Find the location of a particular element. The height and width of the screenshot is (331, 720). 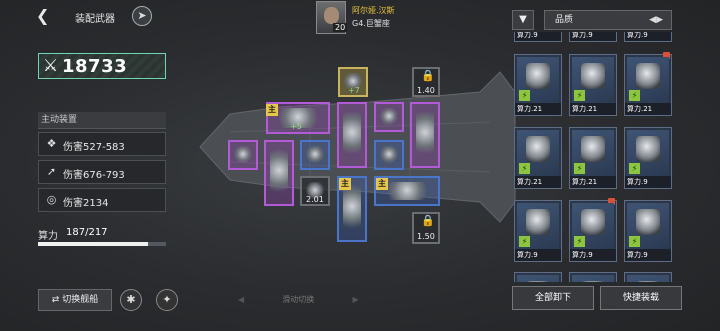

stat-label: 伤害2134 is located at coordinates (86, 203).